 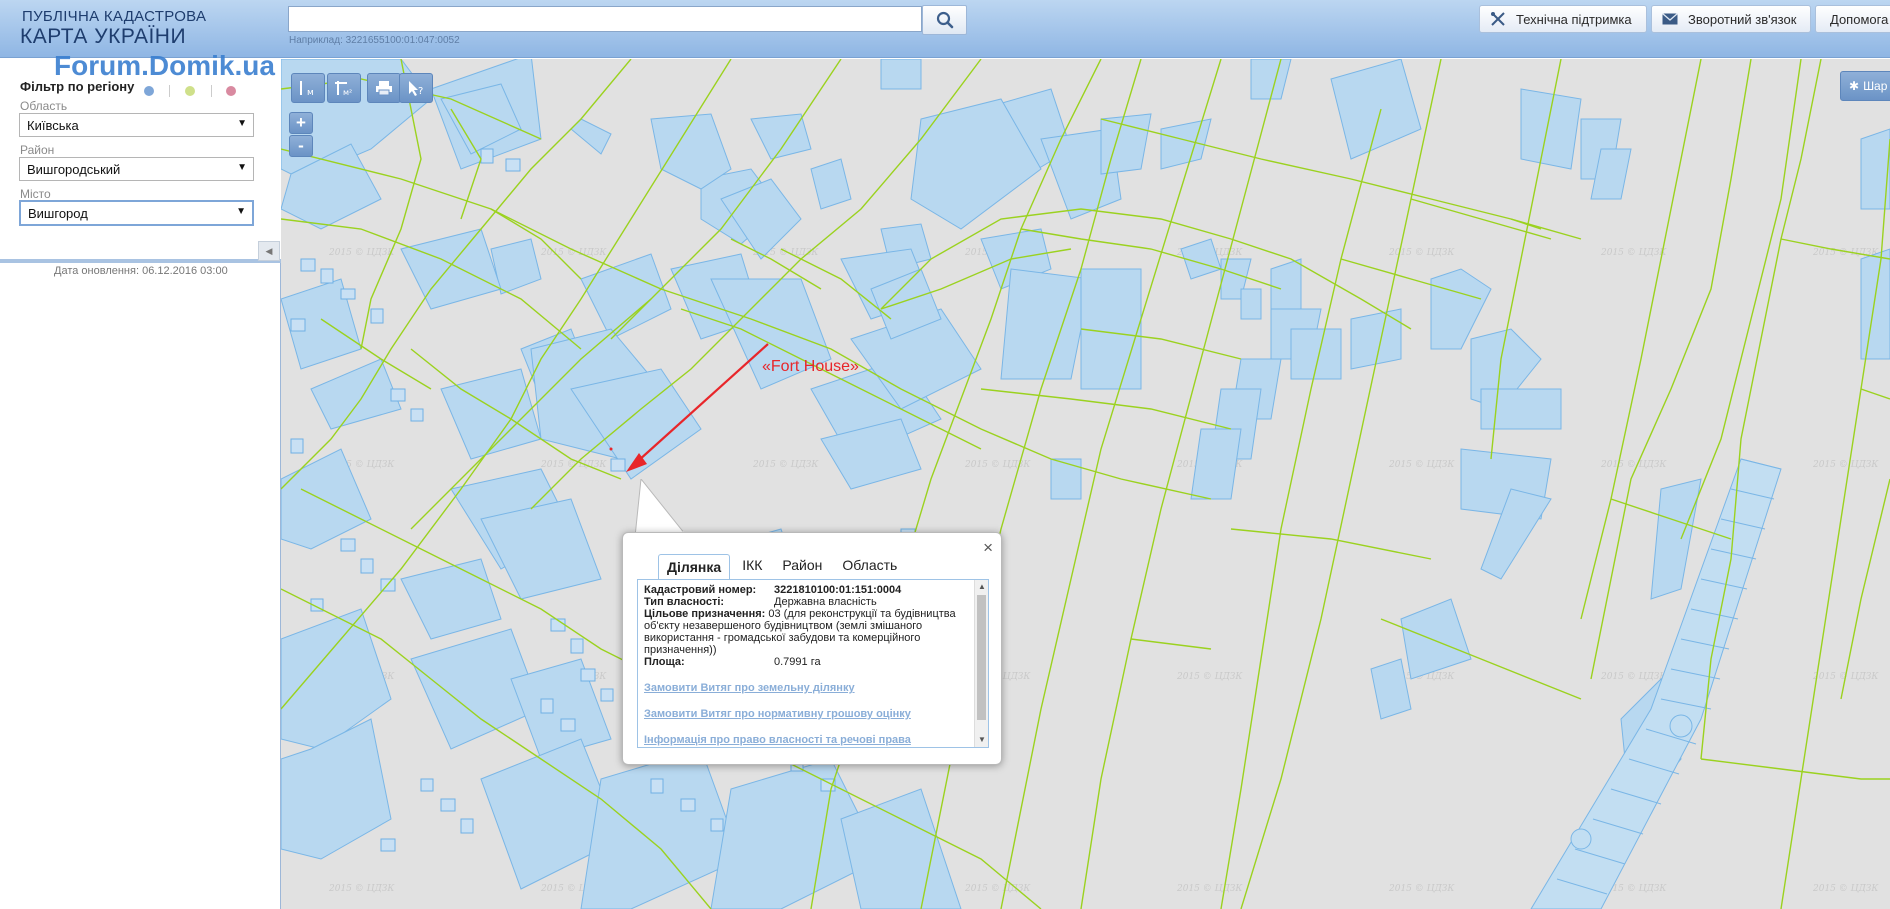 What do you see at coordinates (1859, 19) in the screenshot?
I see `help-label: Допомога` at bounding box center [1859, 19].